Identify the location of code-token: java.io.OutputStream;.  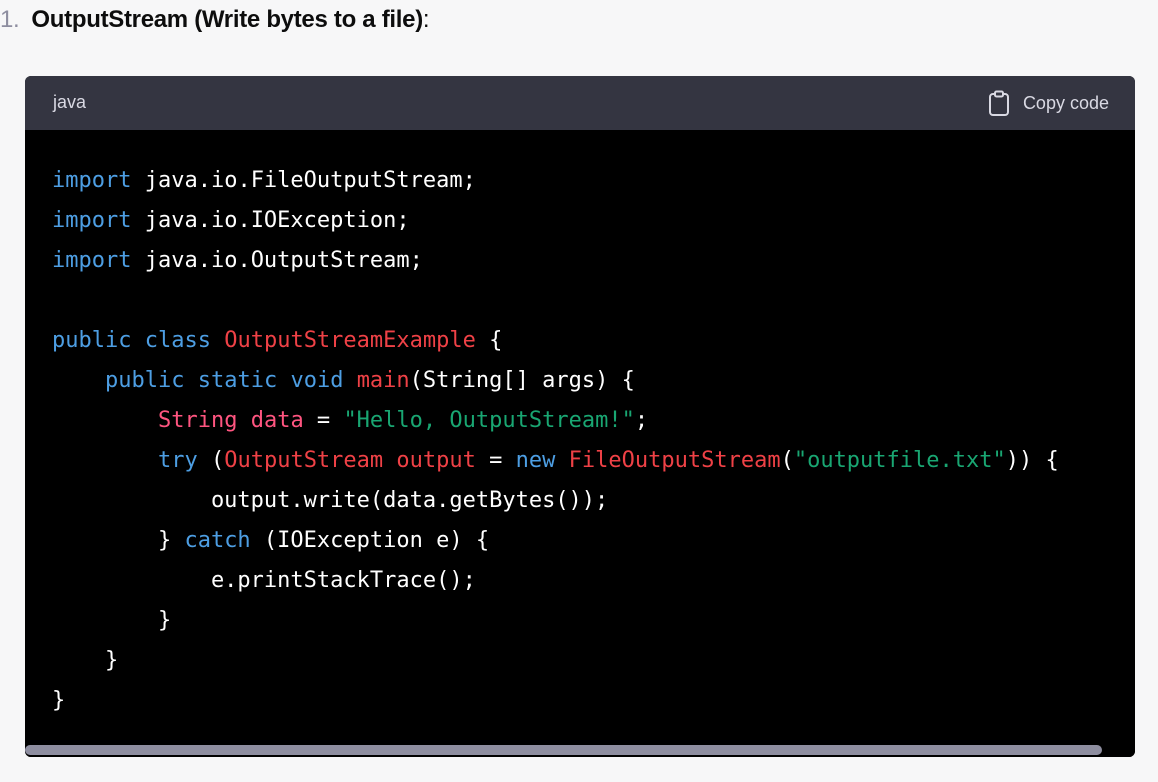
(277, 260).